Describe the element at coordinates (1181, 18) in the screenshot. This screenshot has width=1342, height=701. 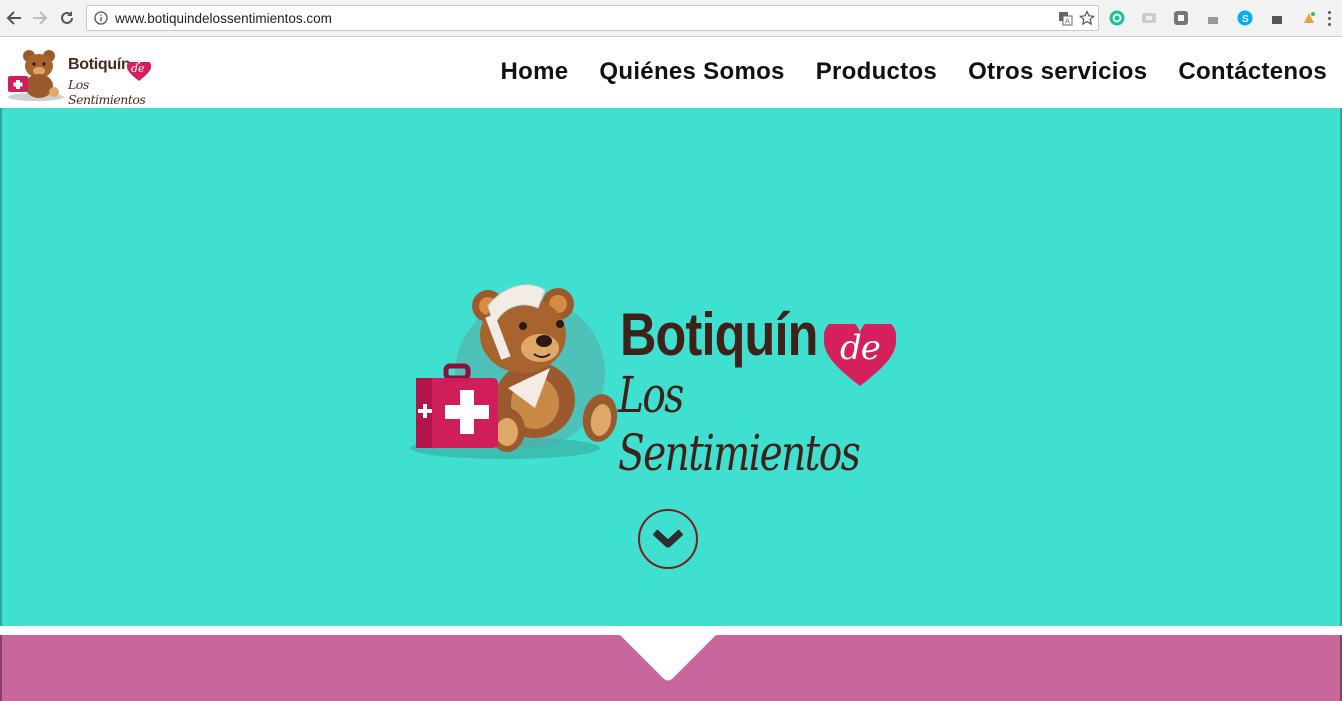
I see `pocket-icon` at that location.